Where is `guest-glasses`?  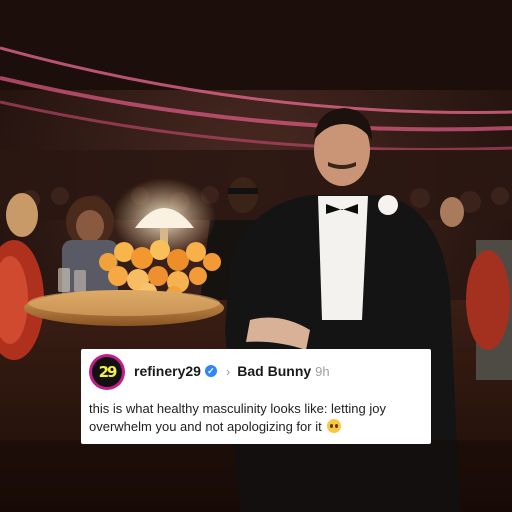 guest-glasses is located at coordinates (243, 191).